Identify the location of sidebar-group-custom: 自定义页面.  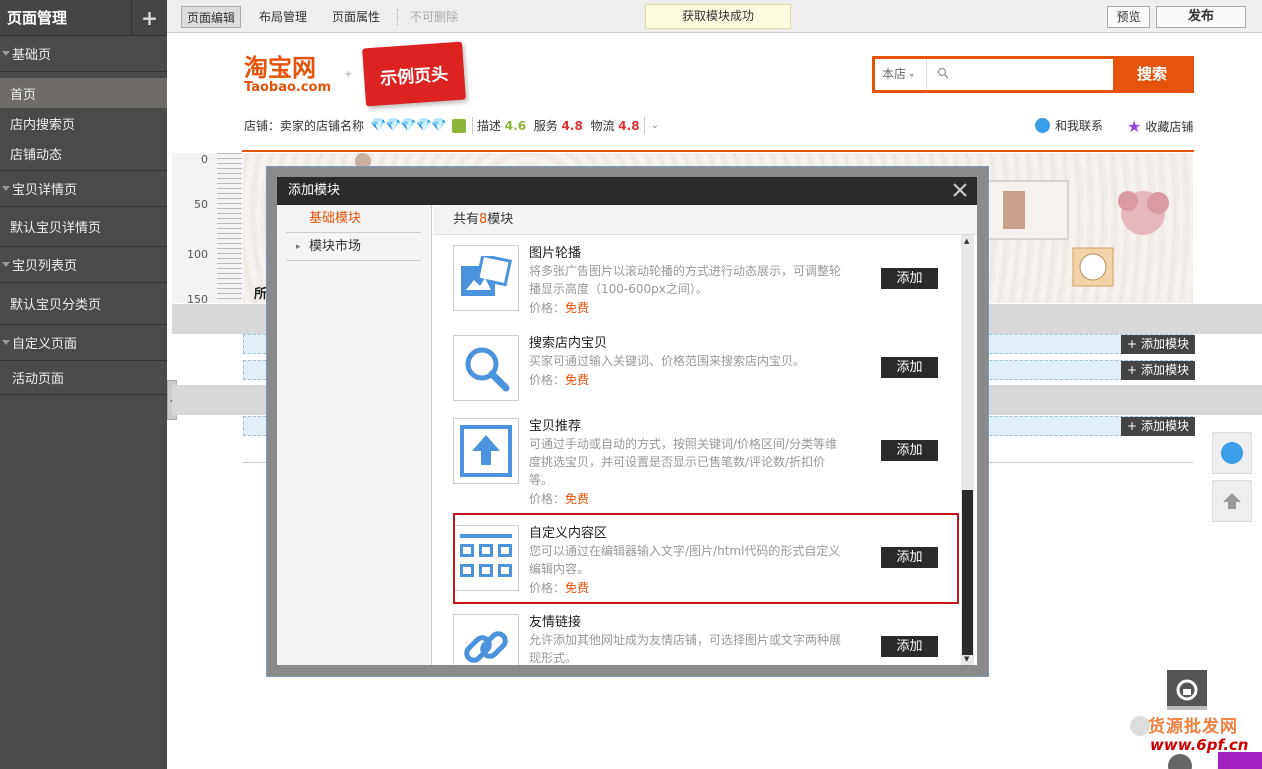
(83, 343).